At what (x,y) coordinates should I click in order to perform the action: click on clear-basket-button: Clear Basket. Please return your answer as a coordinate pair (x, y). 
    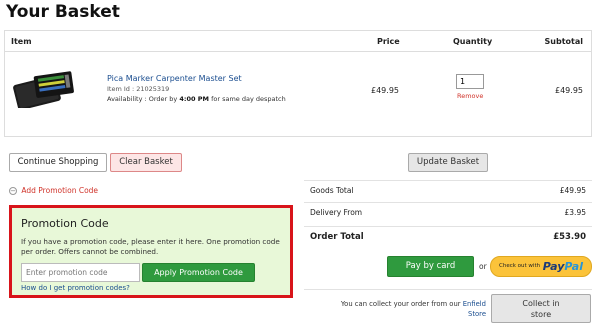
    Looking at the image, I should click on (146, 162).